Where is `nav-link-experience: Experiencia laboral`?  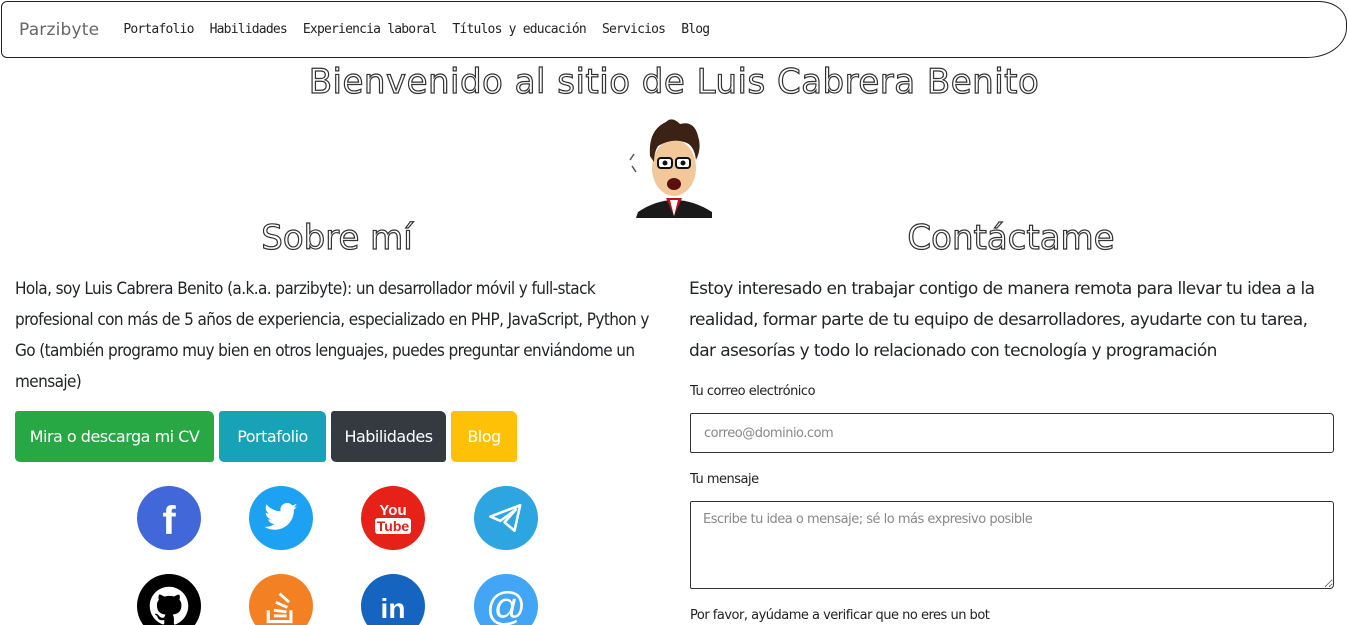 nav-link-experience: Experiencia laboral is located at coordinates (370, 29).